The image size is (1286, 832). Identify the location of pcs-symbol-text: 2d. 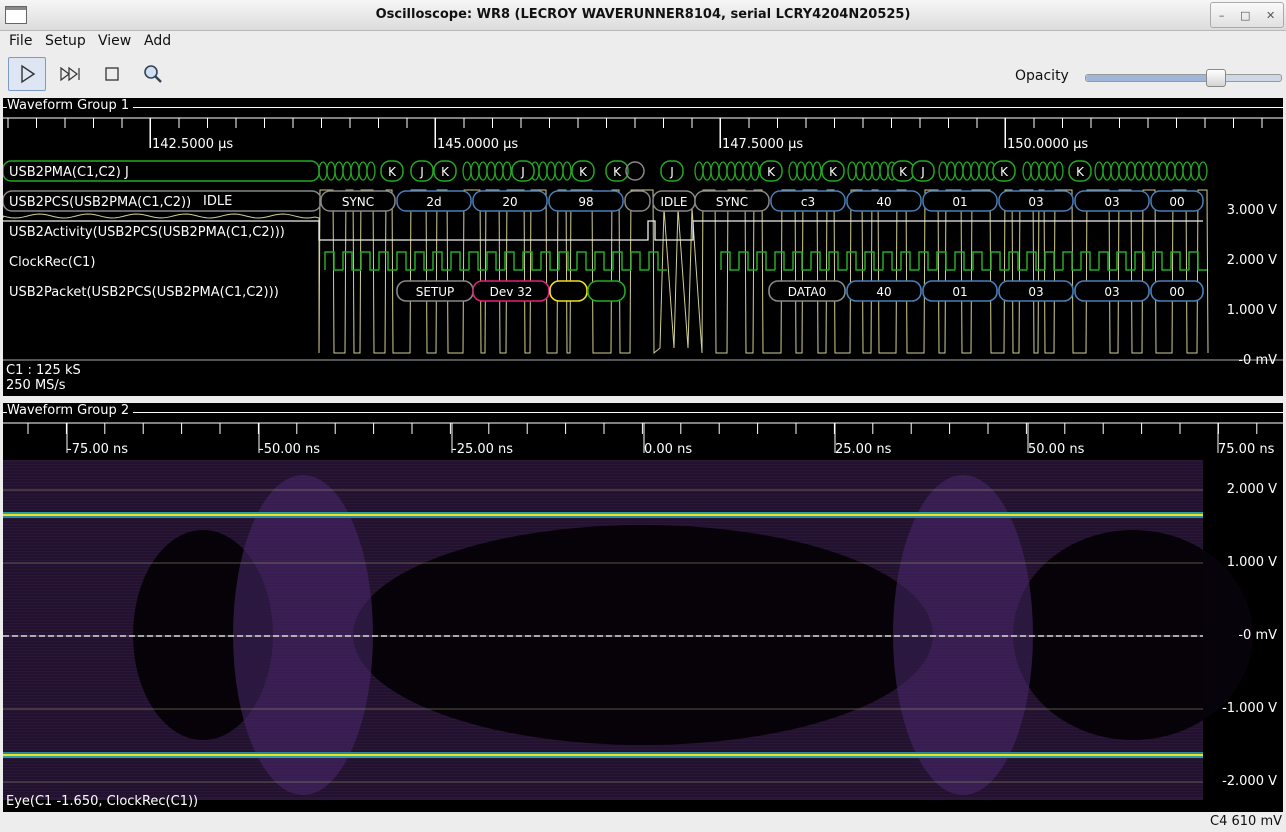
(433, 202).